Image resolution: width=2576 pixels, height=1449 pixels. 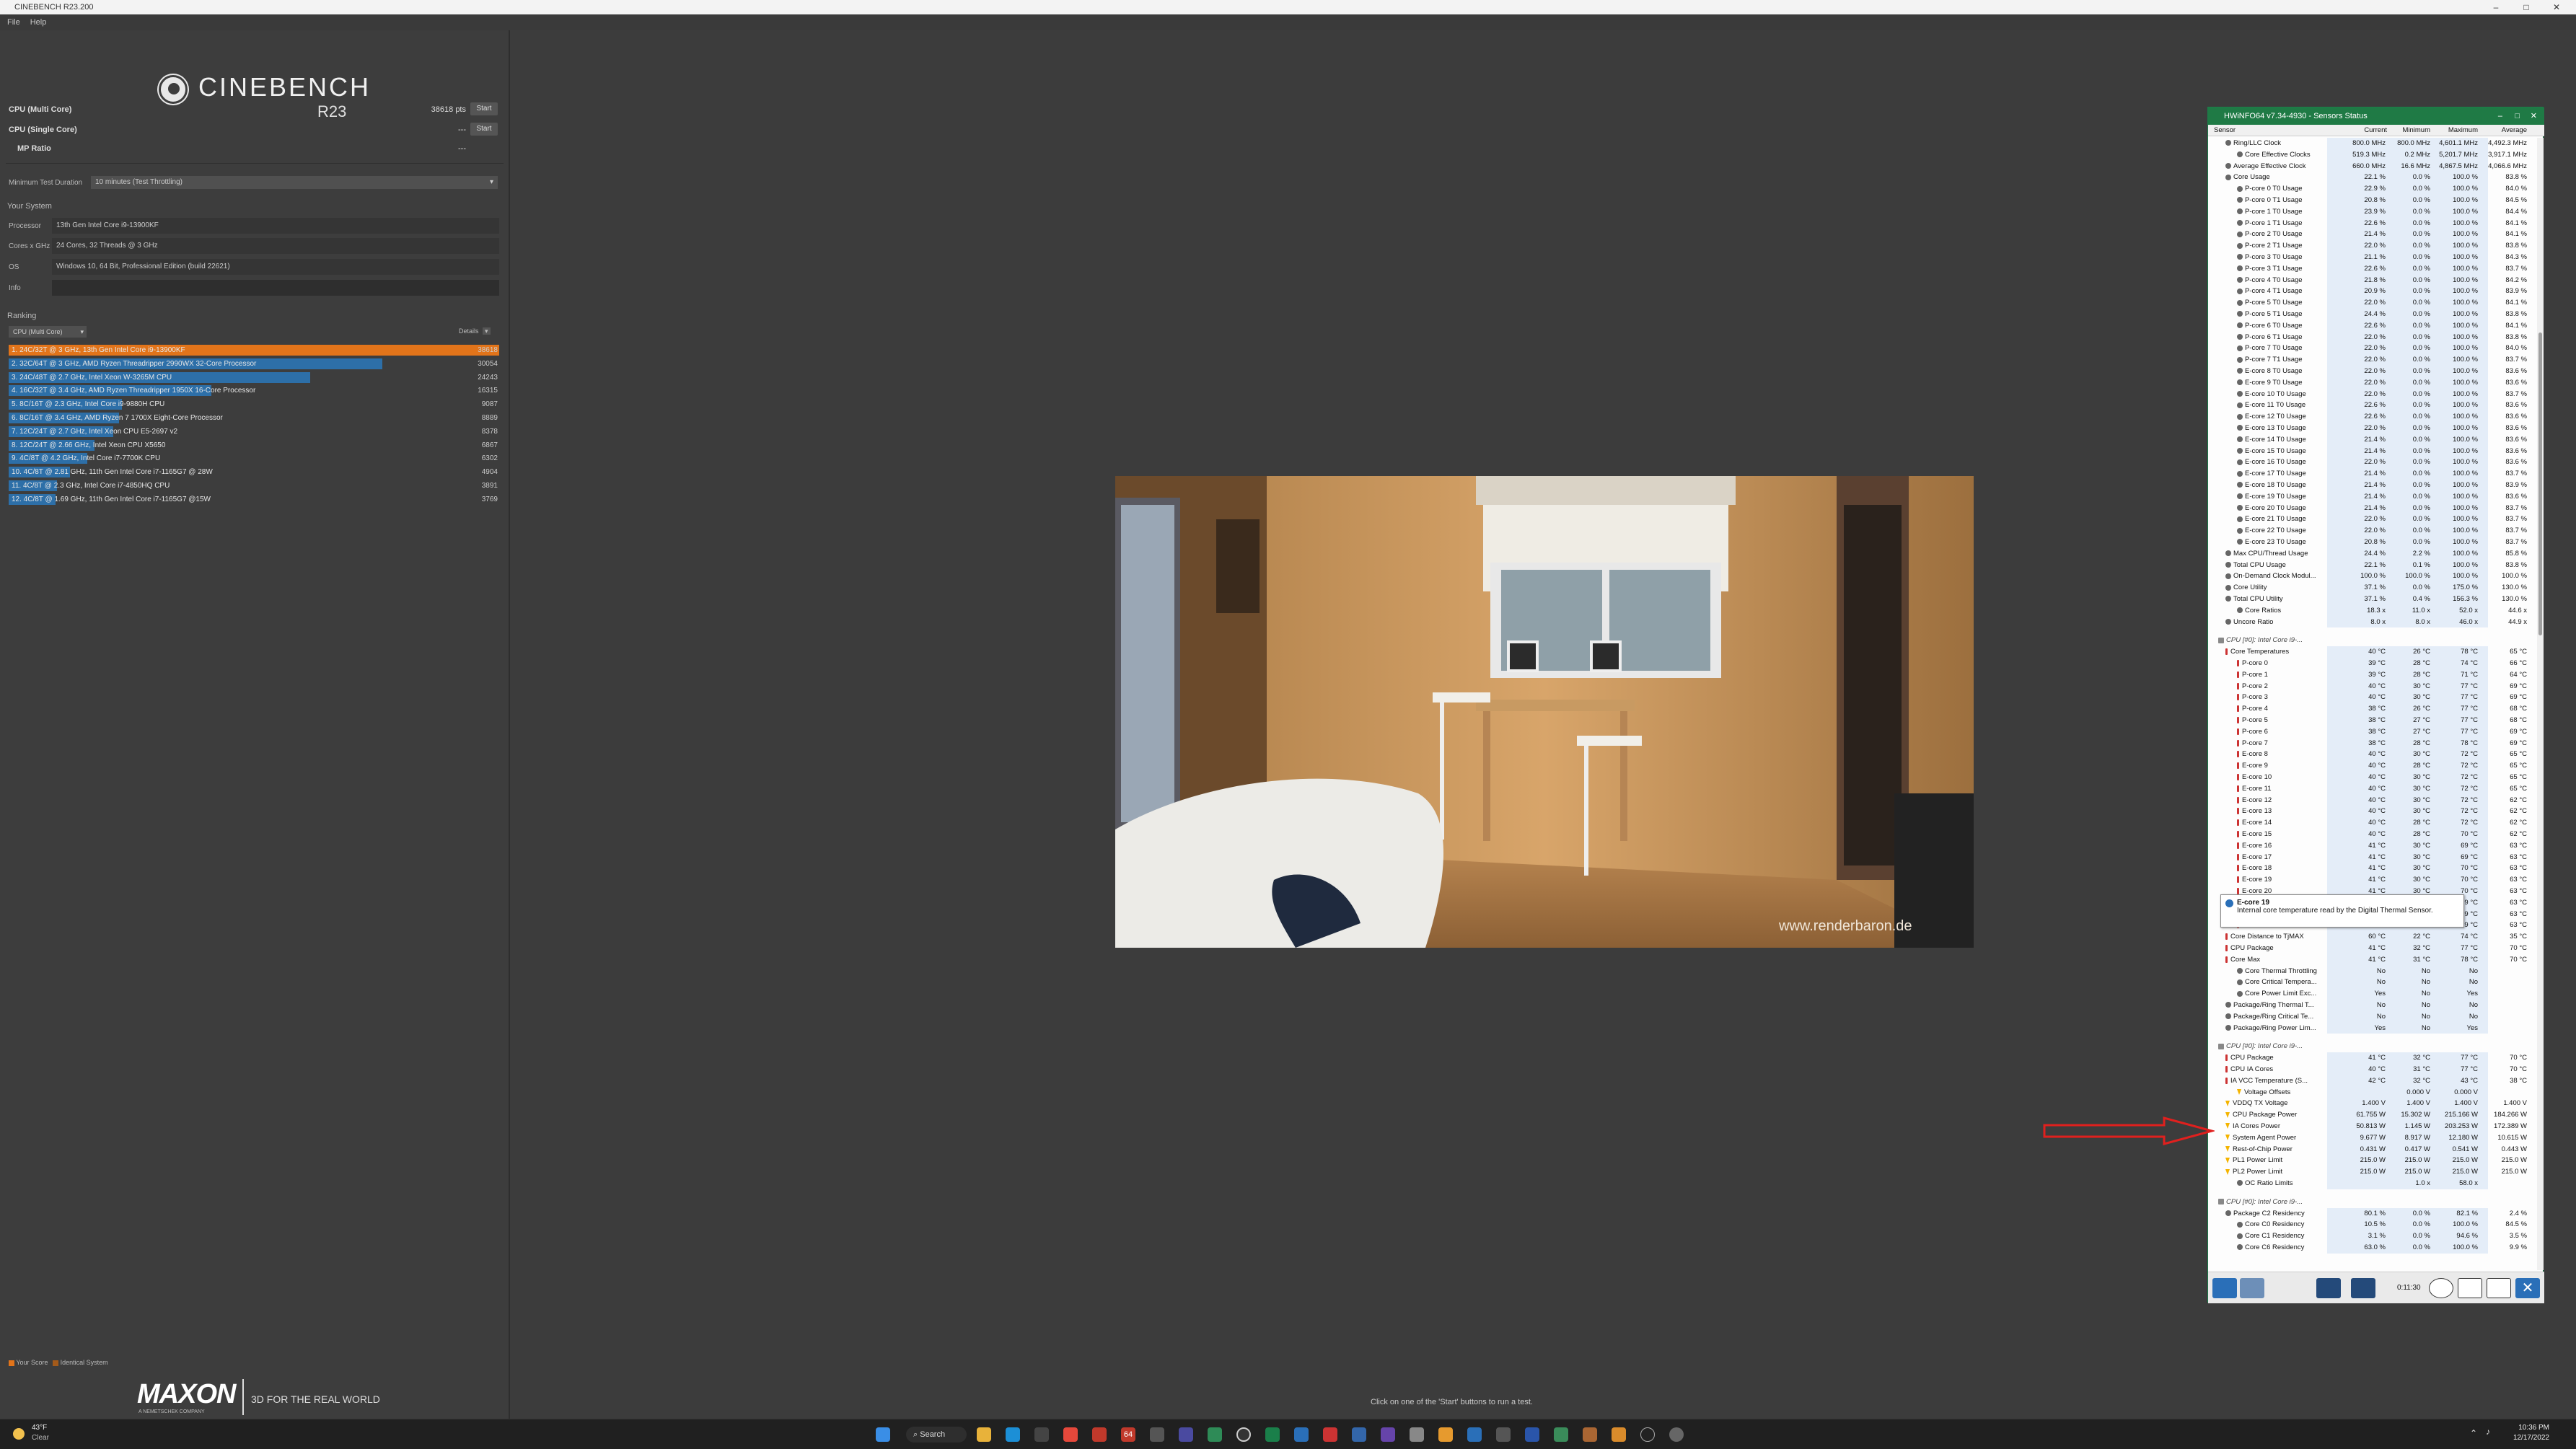 I want to click on sensor-row: P-core 7 38 °C 28 °C 78 °C 69 °C, so click(x=2371, y=743).